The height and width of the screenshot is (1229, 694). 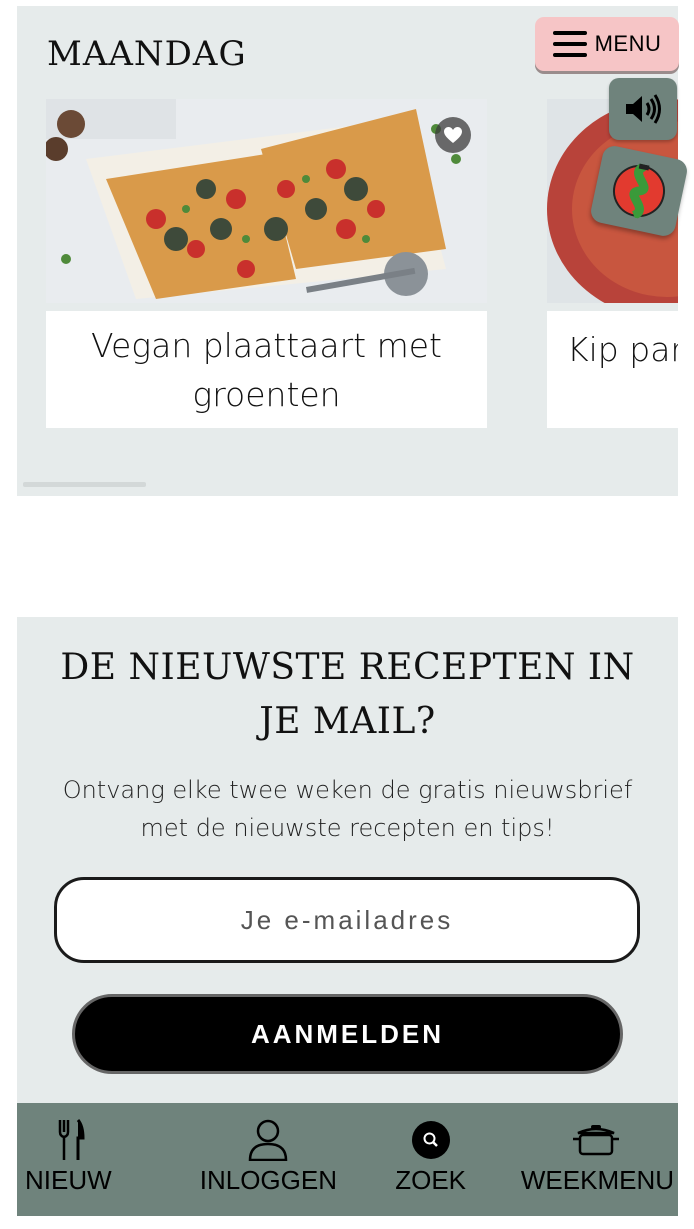 I want to click on search-icon, so click(x=431, y=1140).